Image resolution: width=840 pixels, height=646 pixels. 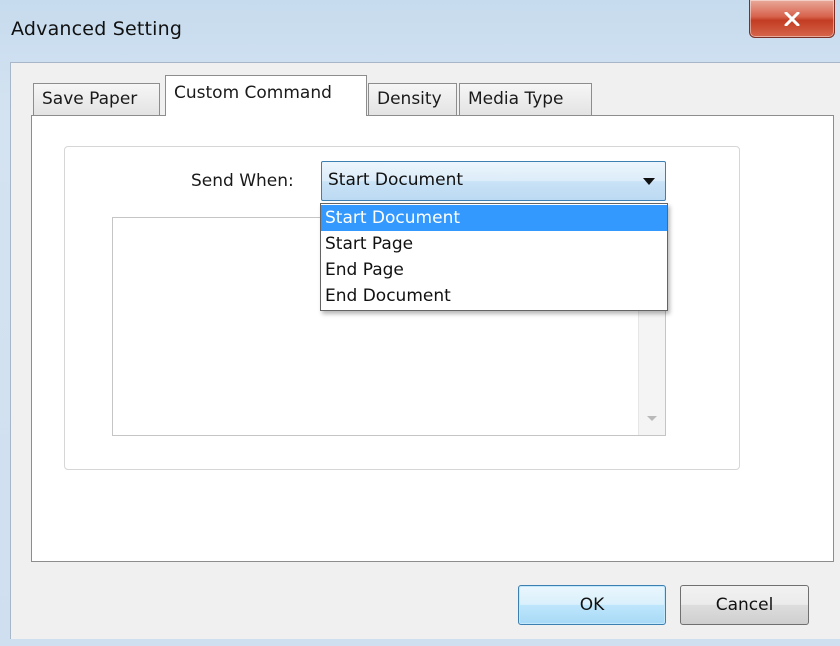 I want to click on send-when-value: Start Document, so click(x=396, y=180).